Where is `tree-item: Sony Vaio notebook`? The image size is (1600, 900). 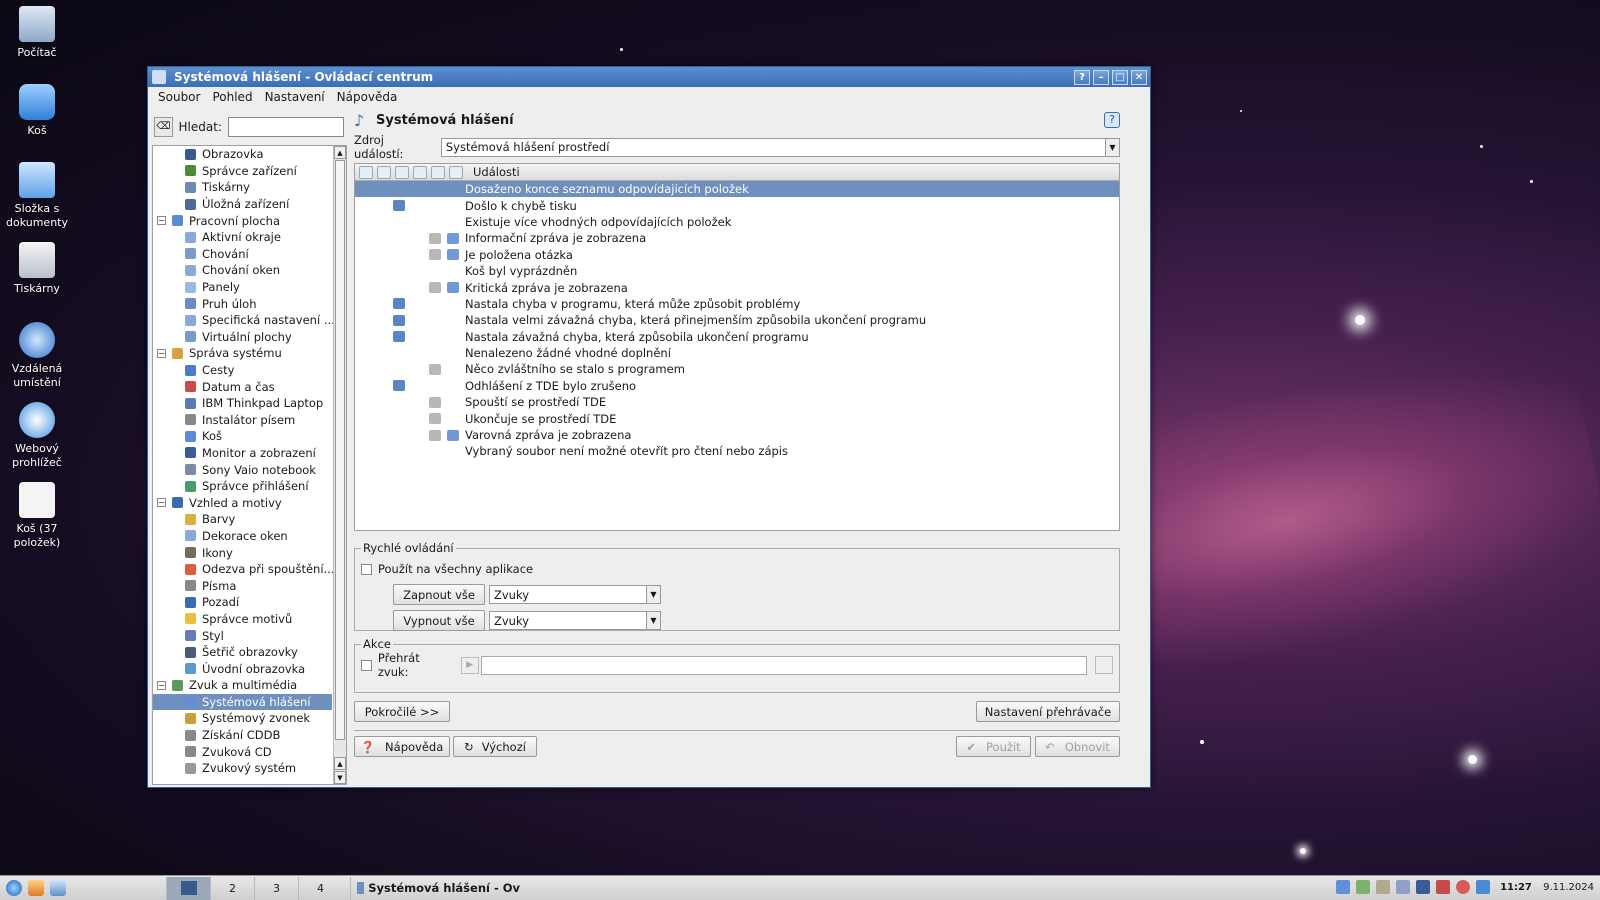 tree-item: Sony Vaio notebook is located at coordinates (249, 469).